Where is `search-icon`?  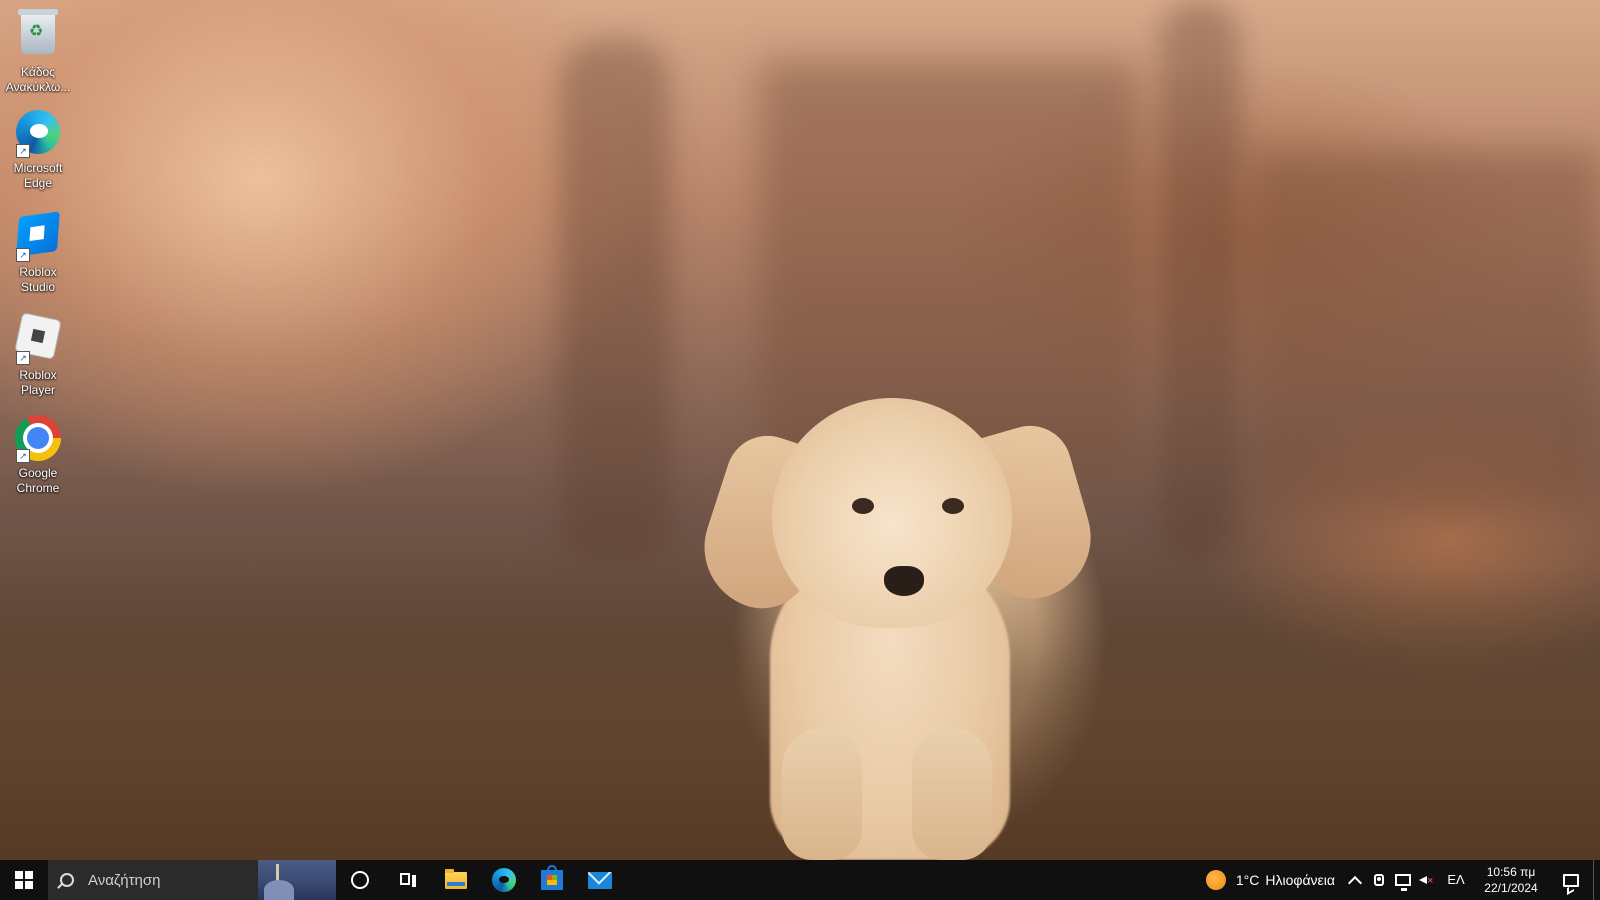
search-icon is located at coordinates (67, 880).